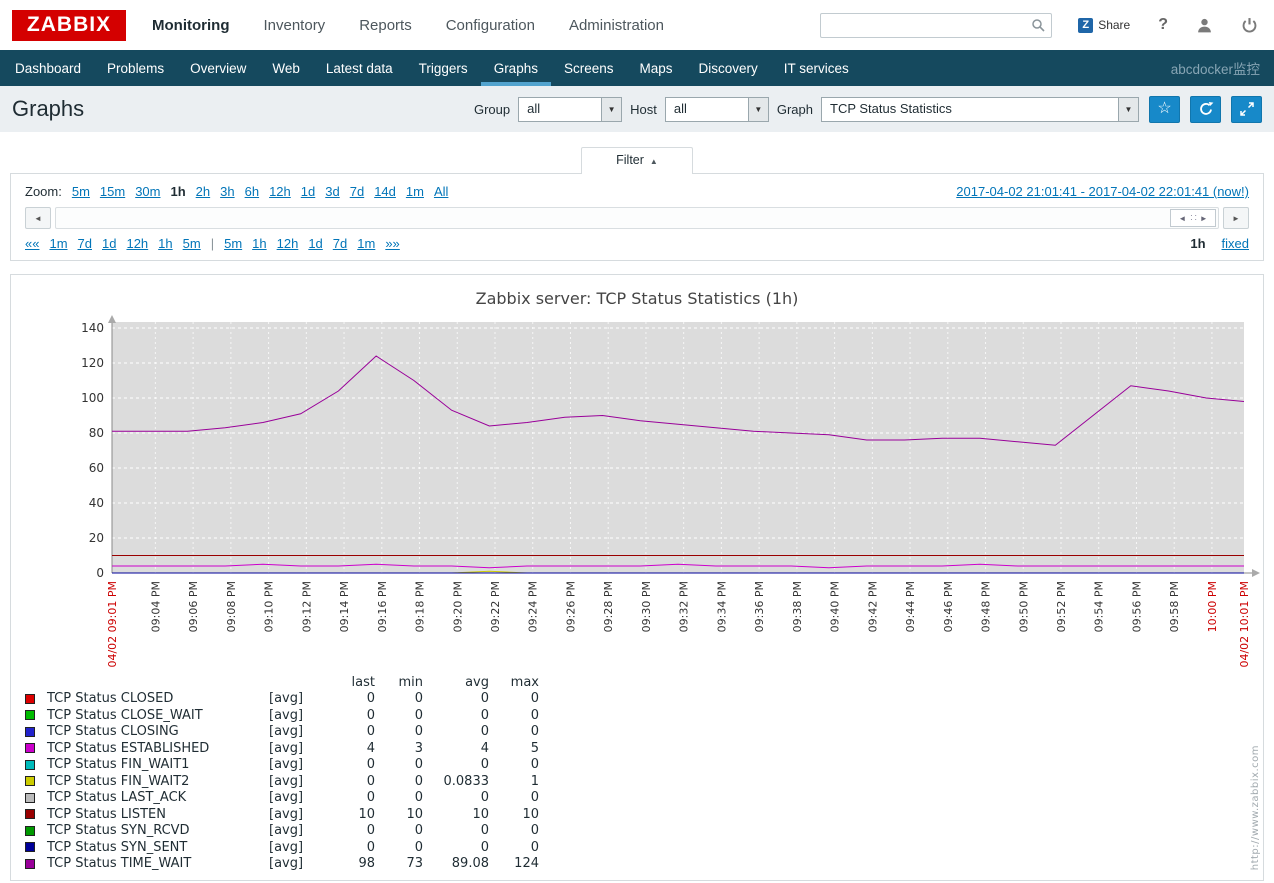 This screenshot has width=1274, height=883. I want to click on move-fwd-5m: 5m, so click(233, 243).